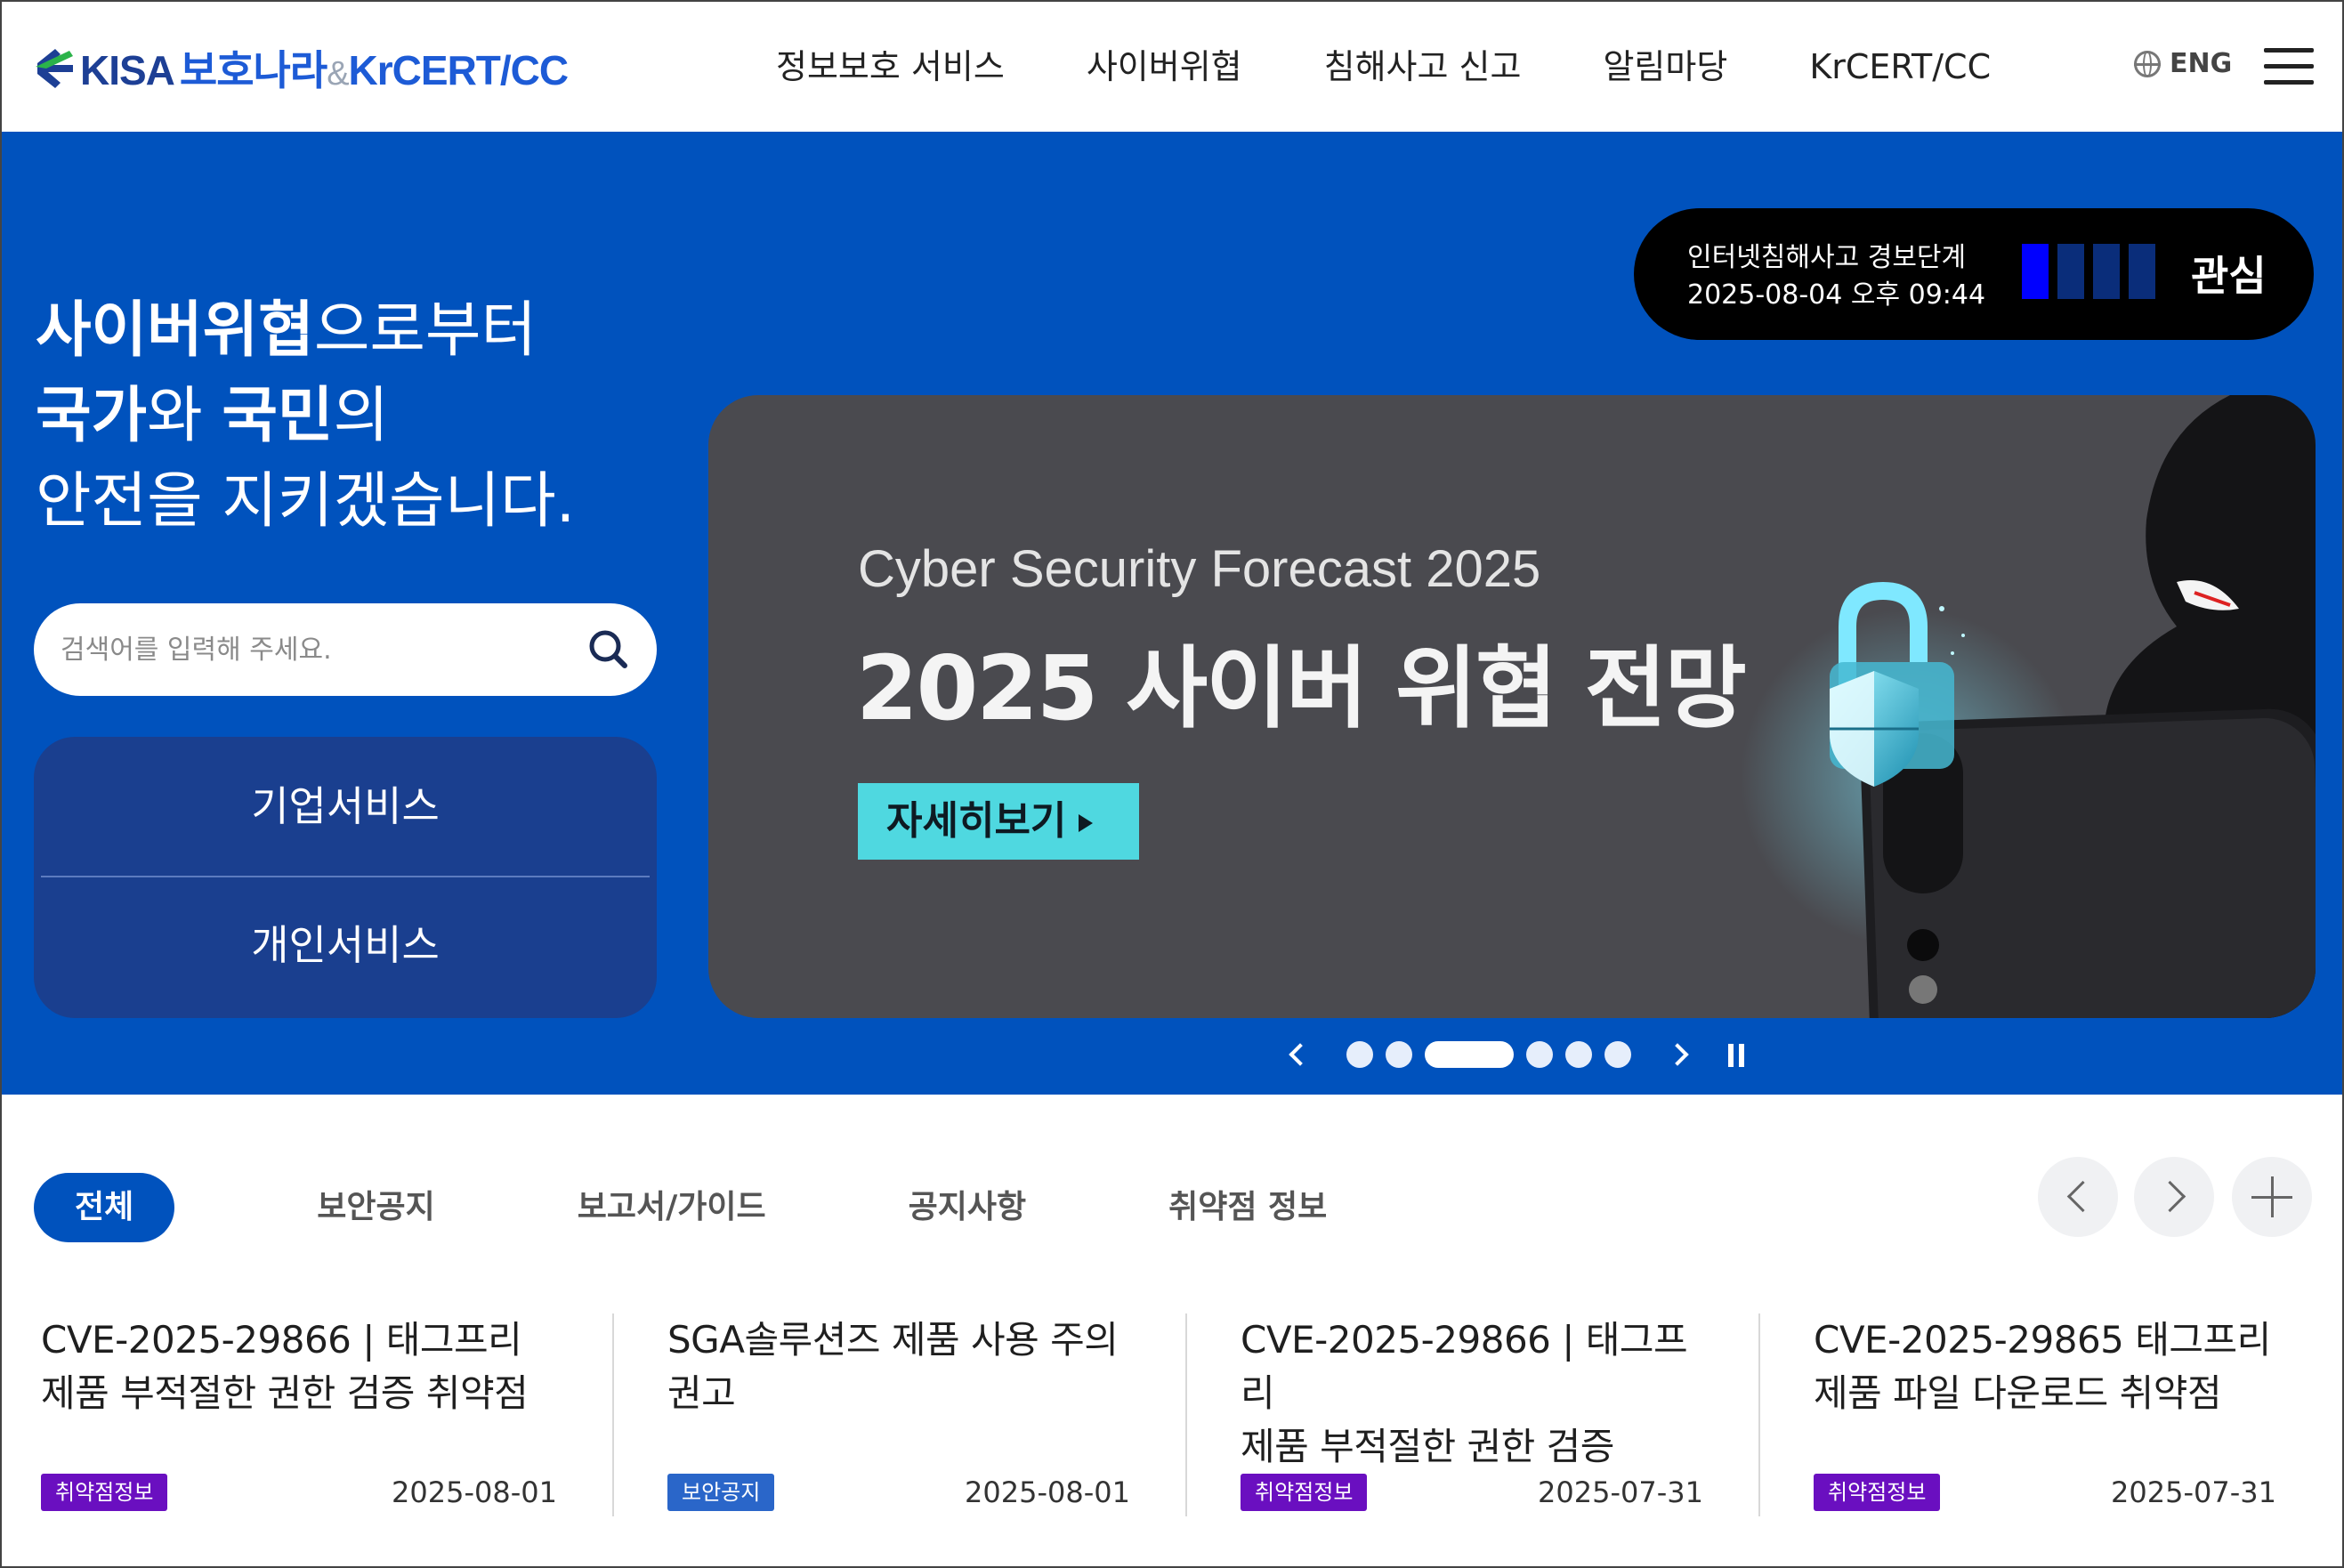 The image size is (2344, 1568). What do you see at coordinates (459, 70) in the screenshot?
I see `logo-krcert-text: KrCERT/CC` at bounding box center [459, 70].